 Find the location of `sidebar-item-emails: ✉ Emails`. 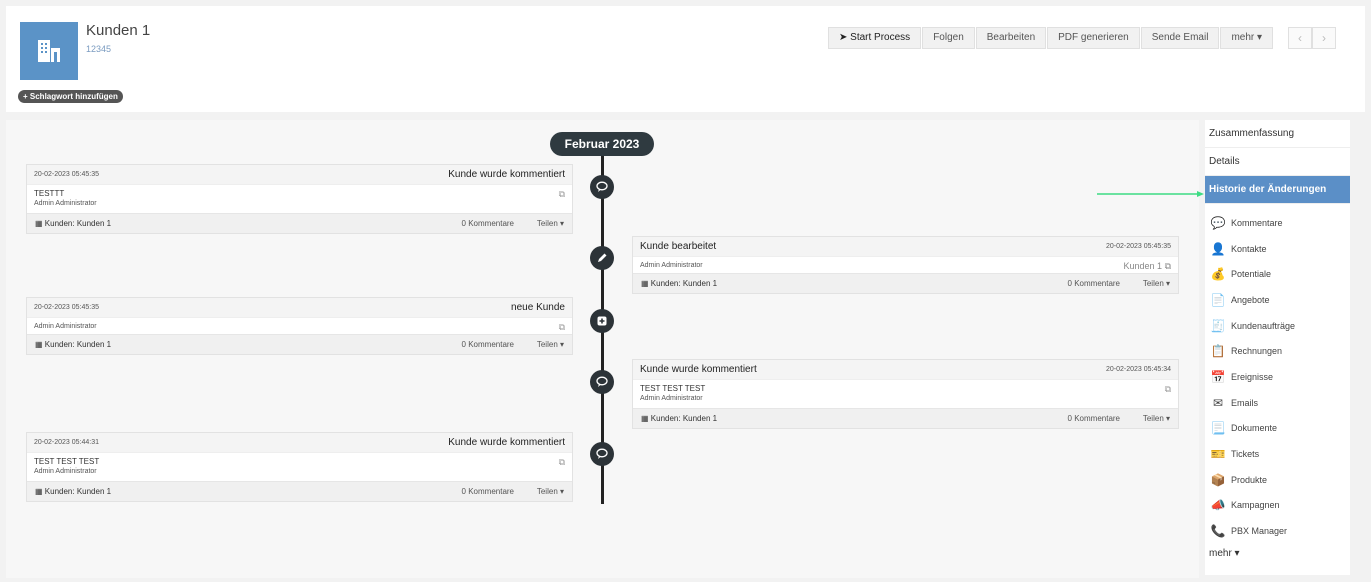

sidebar-item-emails: ✉ Emails is located at coordinates (1277, 403).